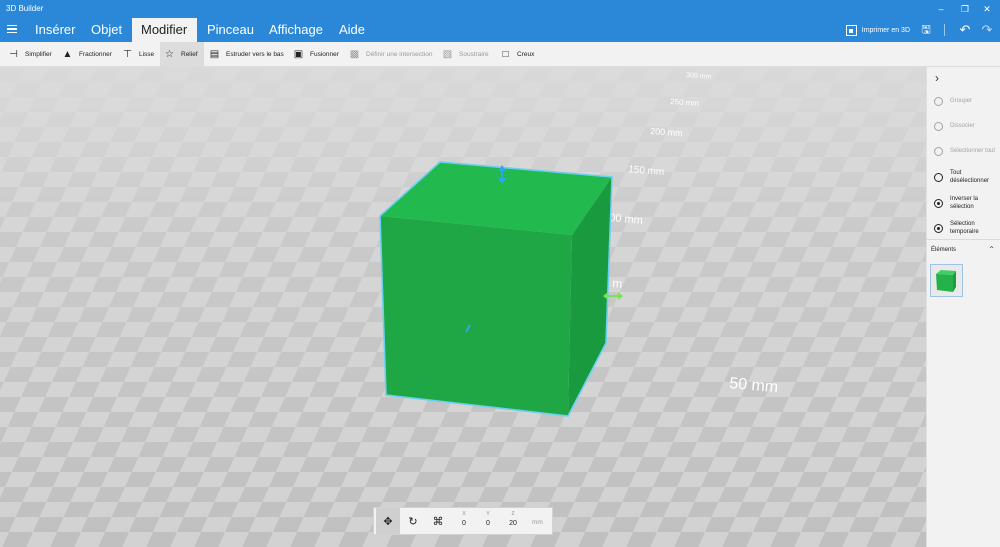  What do you see at coordinates (230, 30) in the screenshot?
I see `tab-pinceau: Pinceau` at bounding box center [230, 30].